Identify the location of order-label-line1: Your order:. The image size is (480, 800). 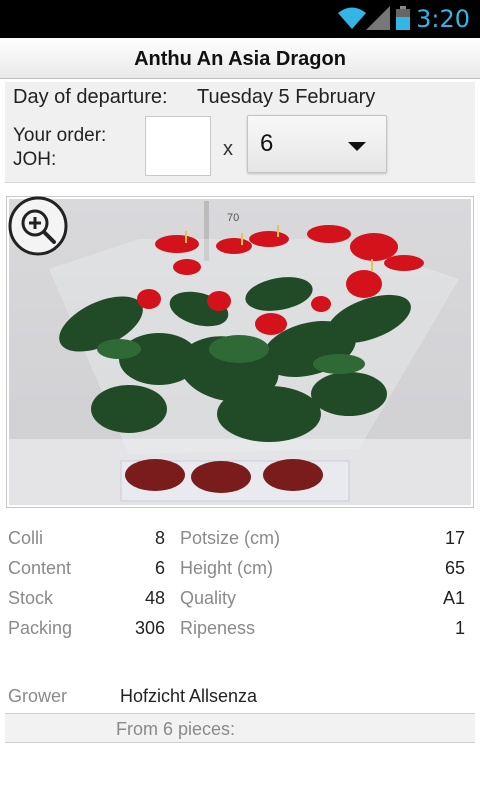
(60, 135).